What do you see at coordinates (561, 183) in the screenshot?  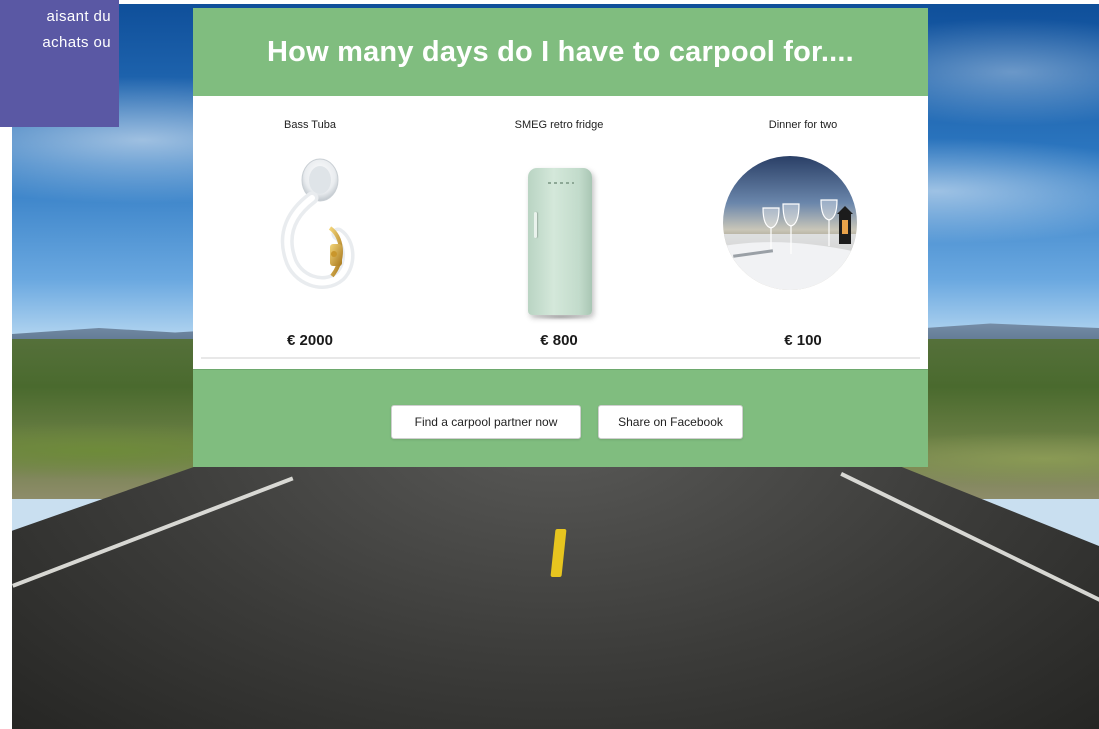 I see `fridge-logo` at bounding box center [561, 183].